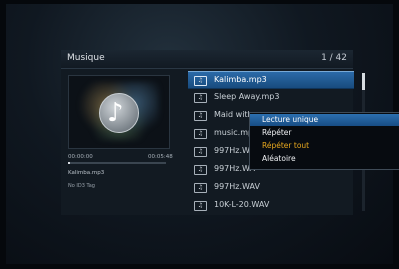 This screenshot has width=399, height=269. What do you see at coordinates (237, 186) in the screenshot?
I see `file-name: 997Hz.WAV` at bounding box center [237, 186].